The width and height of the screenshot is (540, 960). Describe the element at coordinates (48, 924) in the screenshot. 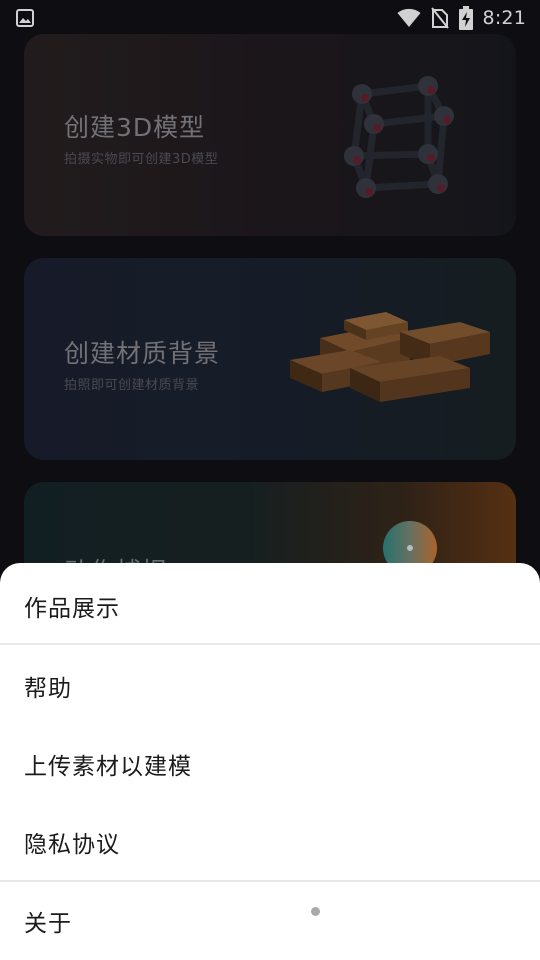

I see `menu-item-label: 关于` at that location.